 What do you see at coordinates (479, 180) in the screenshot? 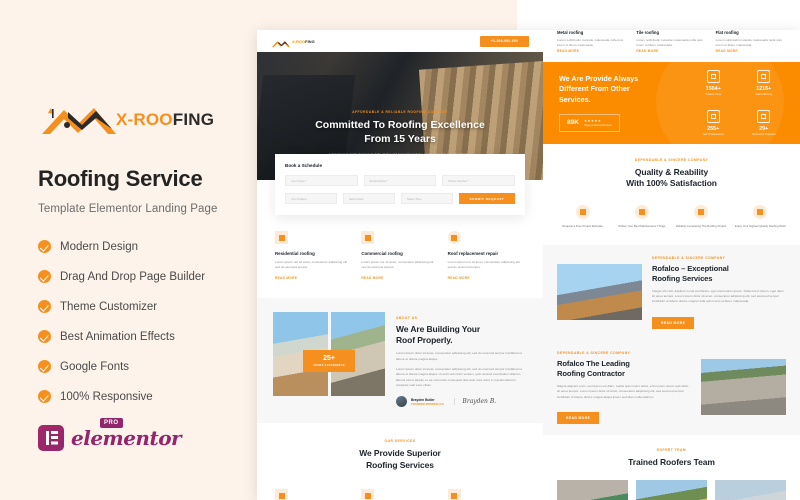
I see `phone-field: Phone Number *` at bounding box center [479, 180].